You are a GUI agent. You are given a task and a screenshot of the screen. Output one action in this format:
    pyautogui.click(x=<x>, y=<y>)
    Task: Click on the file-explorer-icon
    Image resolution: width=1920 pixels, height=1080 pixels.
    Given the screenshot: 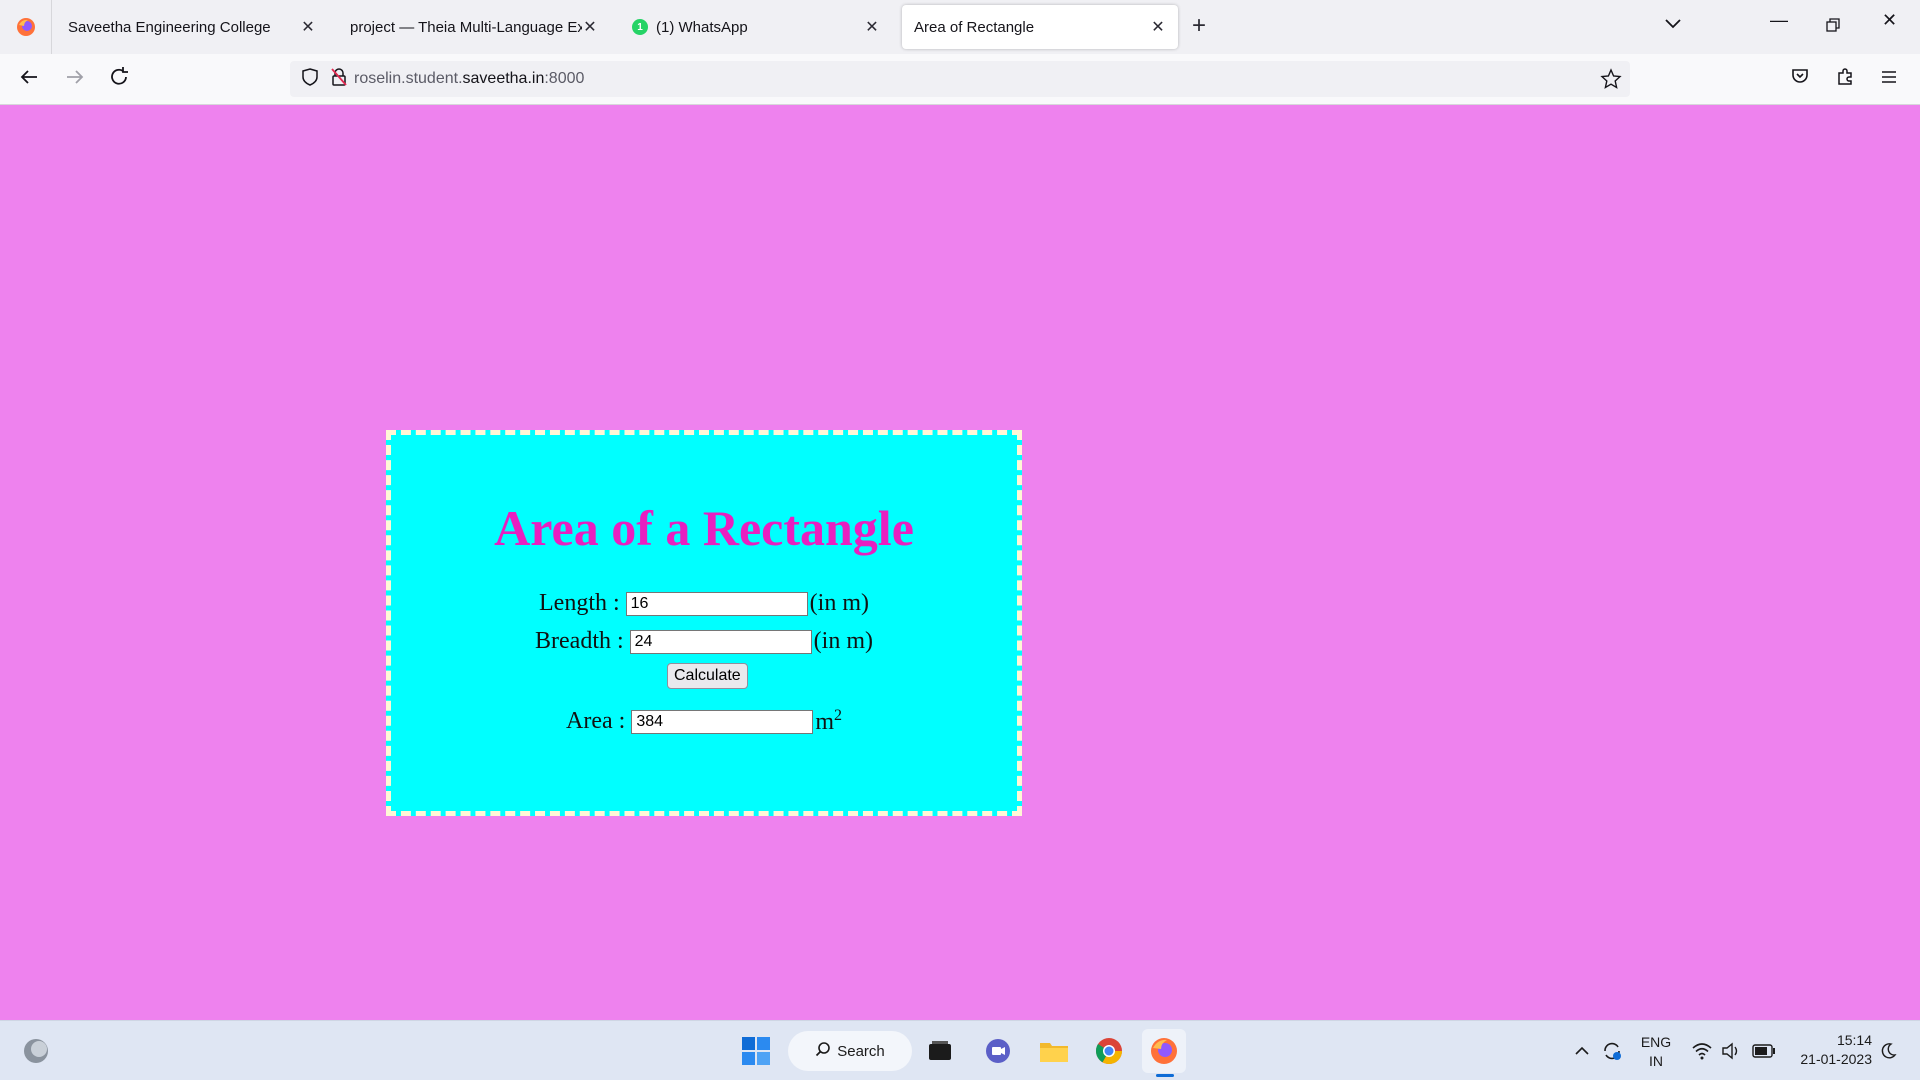 What is the action you would take?
    pyautogui.click(x=1054, y=1051)
    